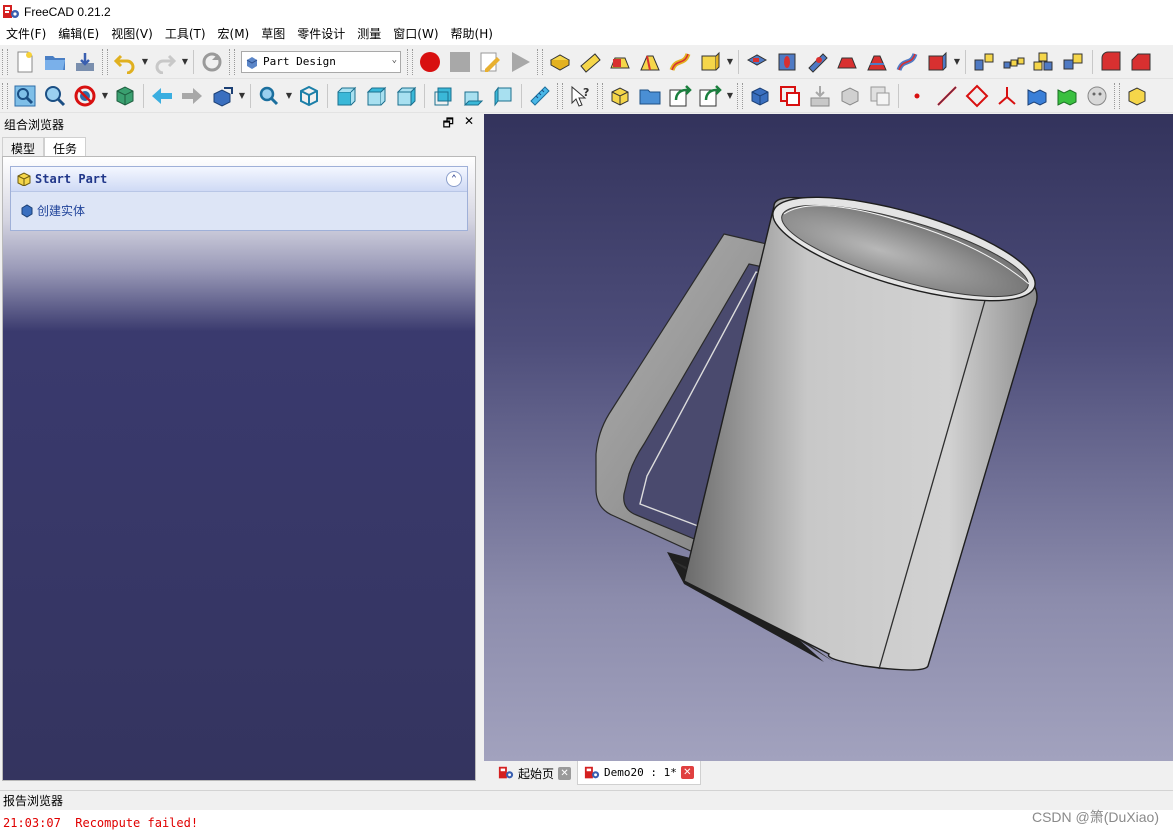 This screenshot has height=835, width=1173. I want to click on subtractive-helix-icon, so click(907, 62).